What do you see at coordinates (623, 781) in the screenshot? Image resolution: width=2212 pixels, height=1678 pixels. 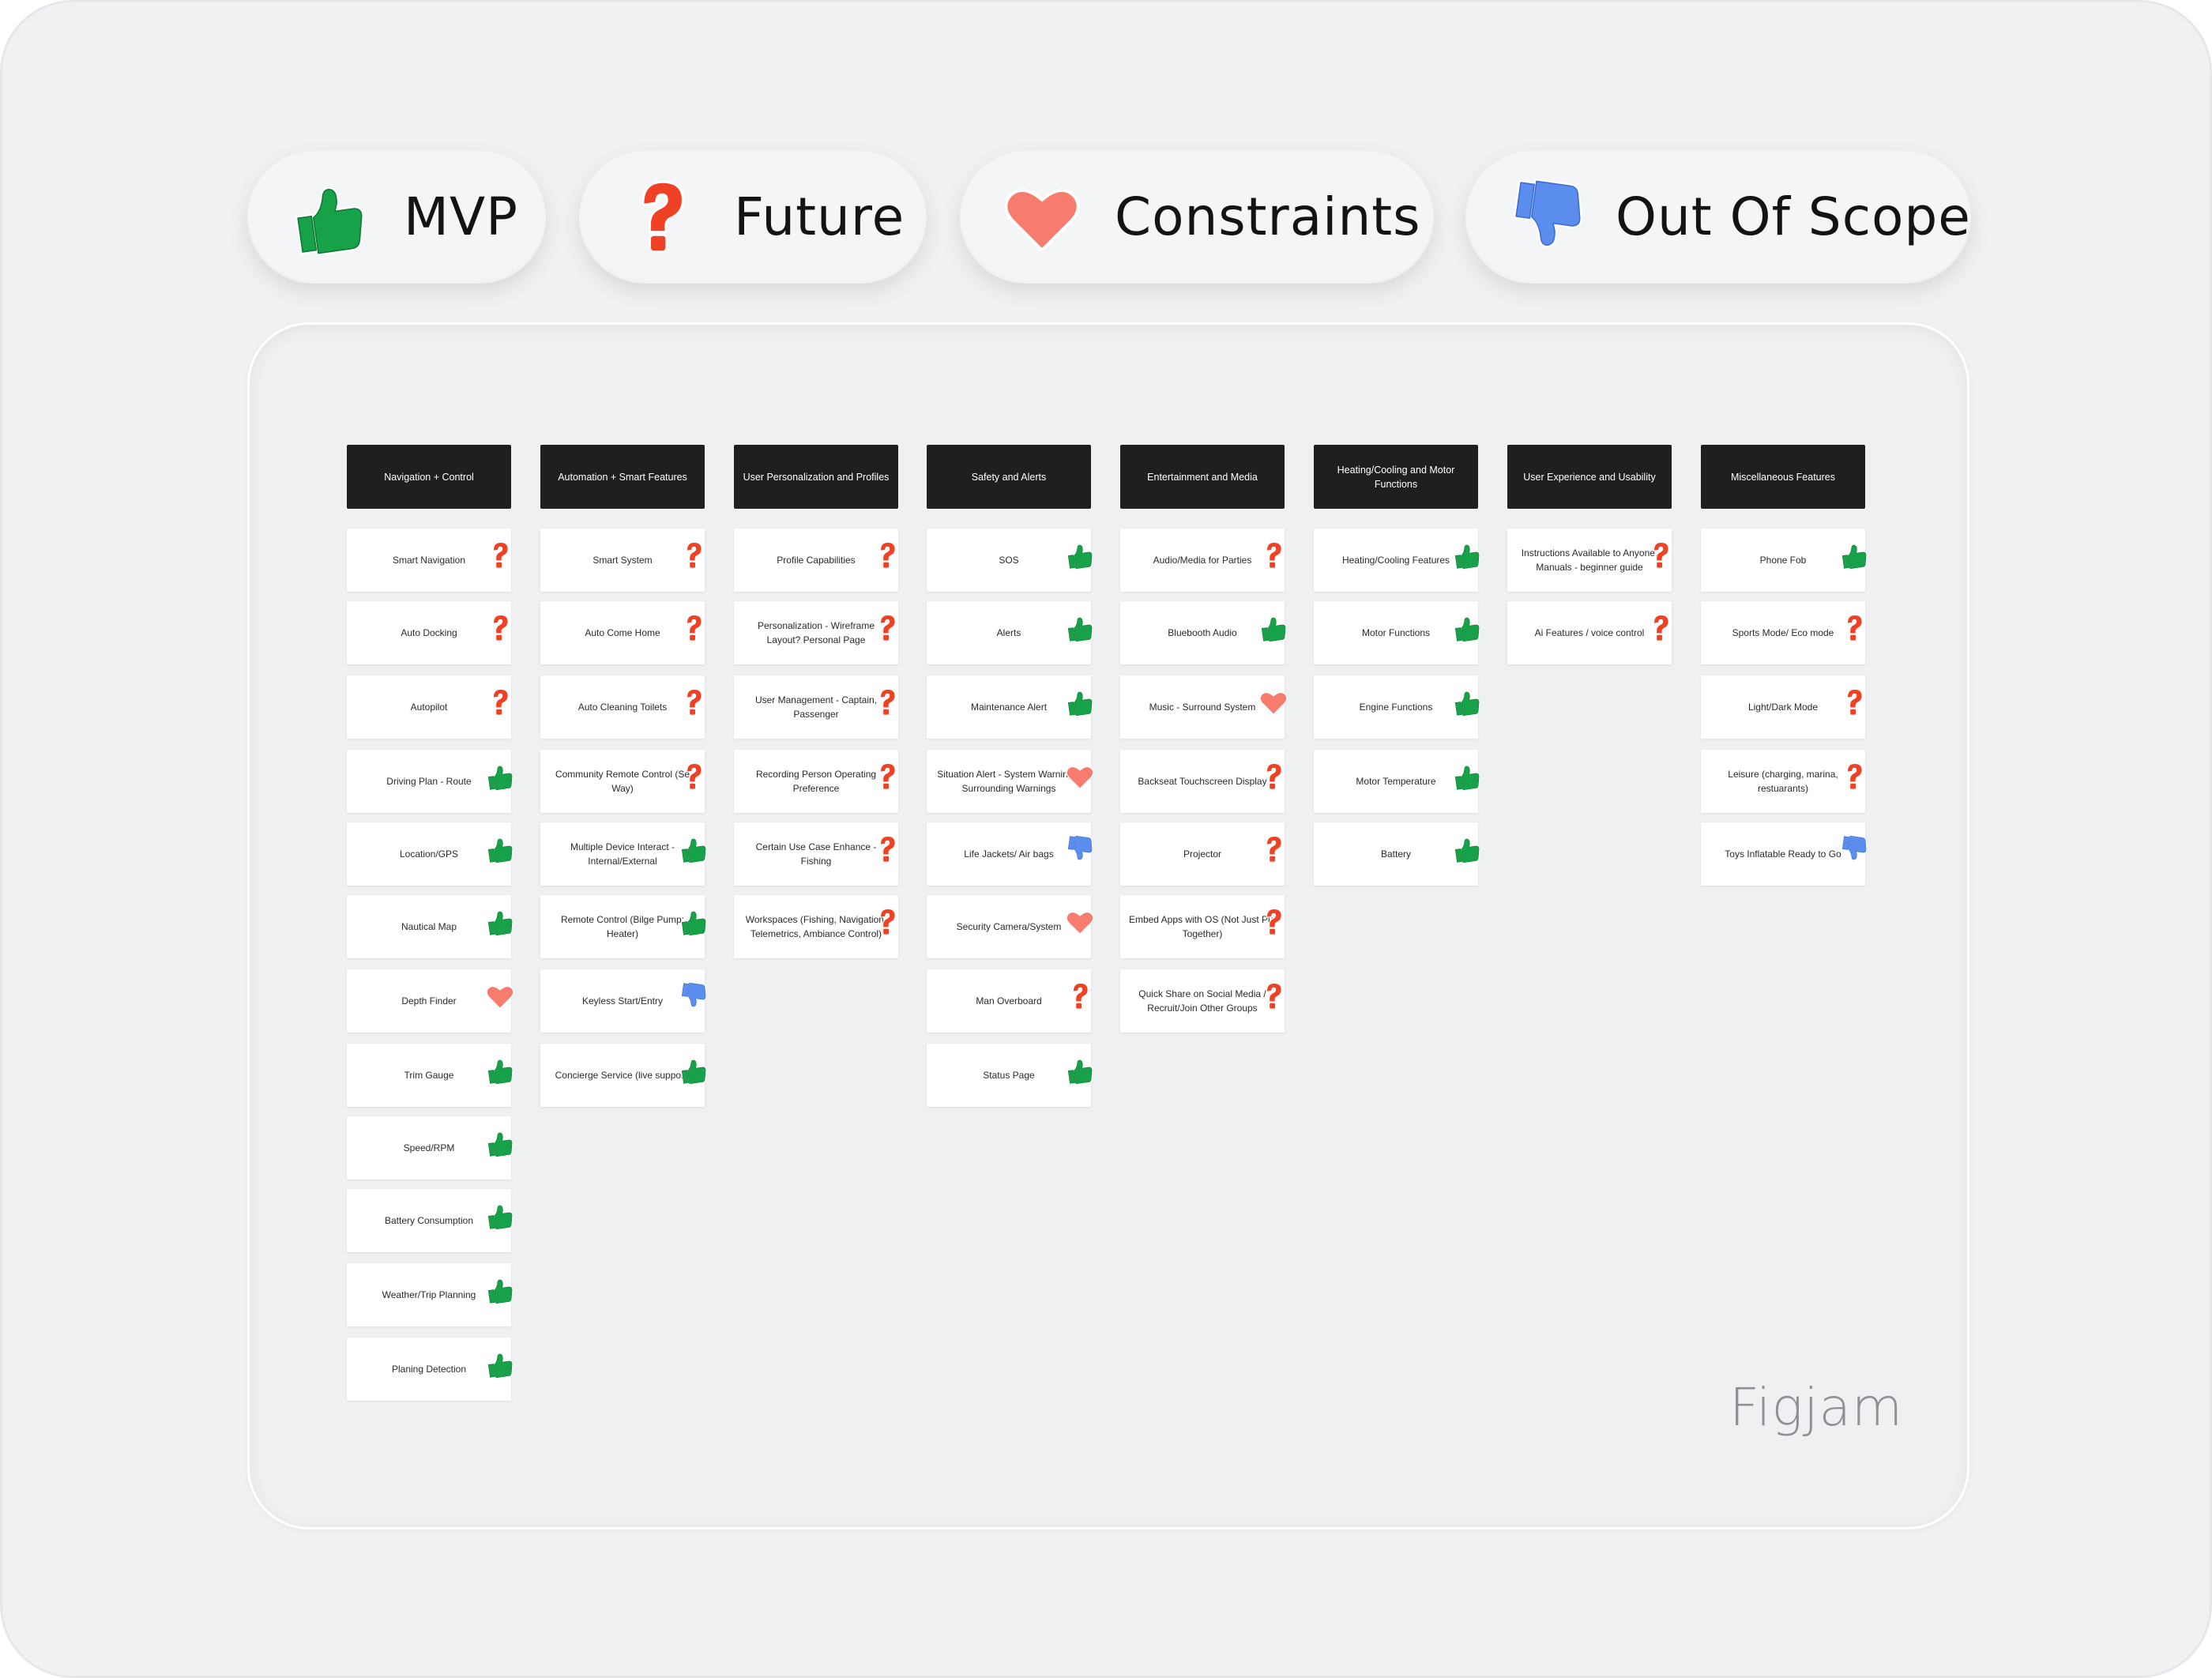 I see `sticky-card: Community Remote Control (Se Way)` at bounding box center [623, 781].